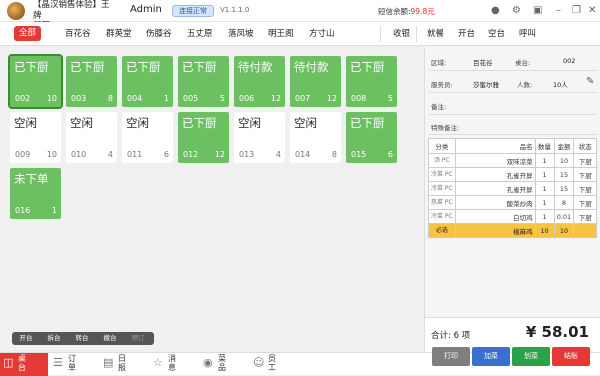 The width and height of the screenshot is (600, 376). I want to click on open-table-action: 开台, so click(26, 338).